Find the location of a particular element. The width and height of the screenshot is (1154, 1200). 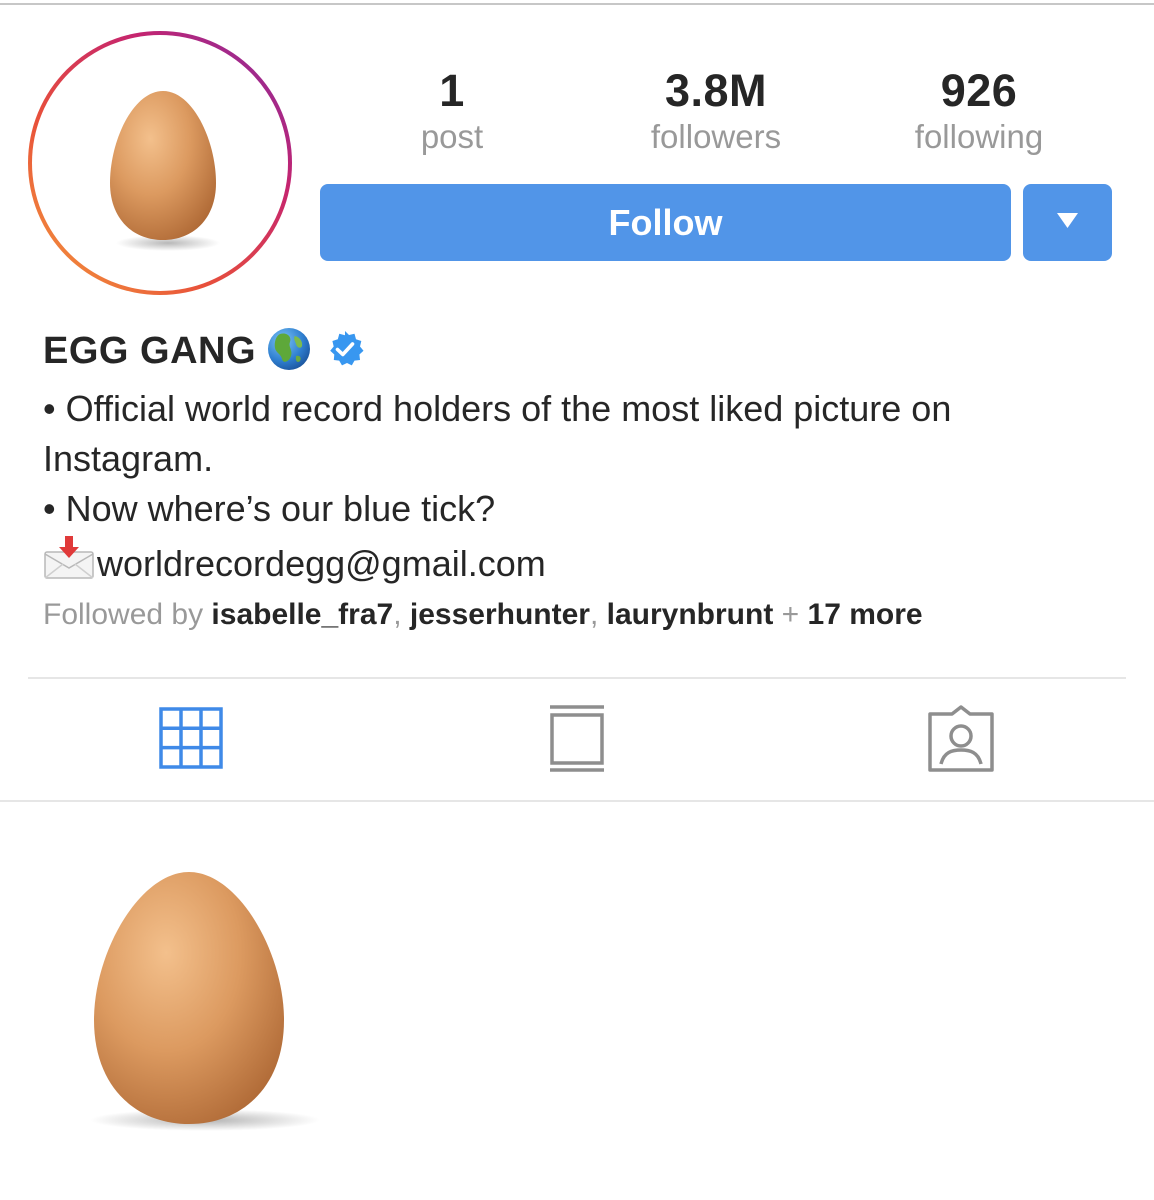

suggested-accounts-dropdown-button is located at coordinates (1067, 222).